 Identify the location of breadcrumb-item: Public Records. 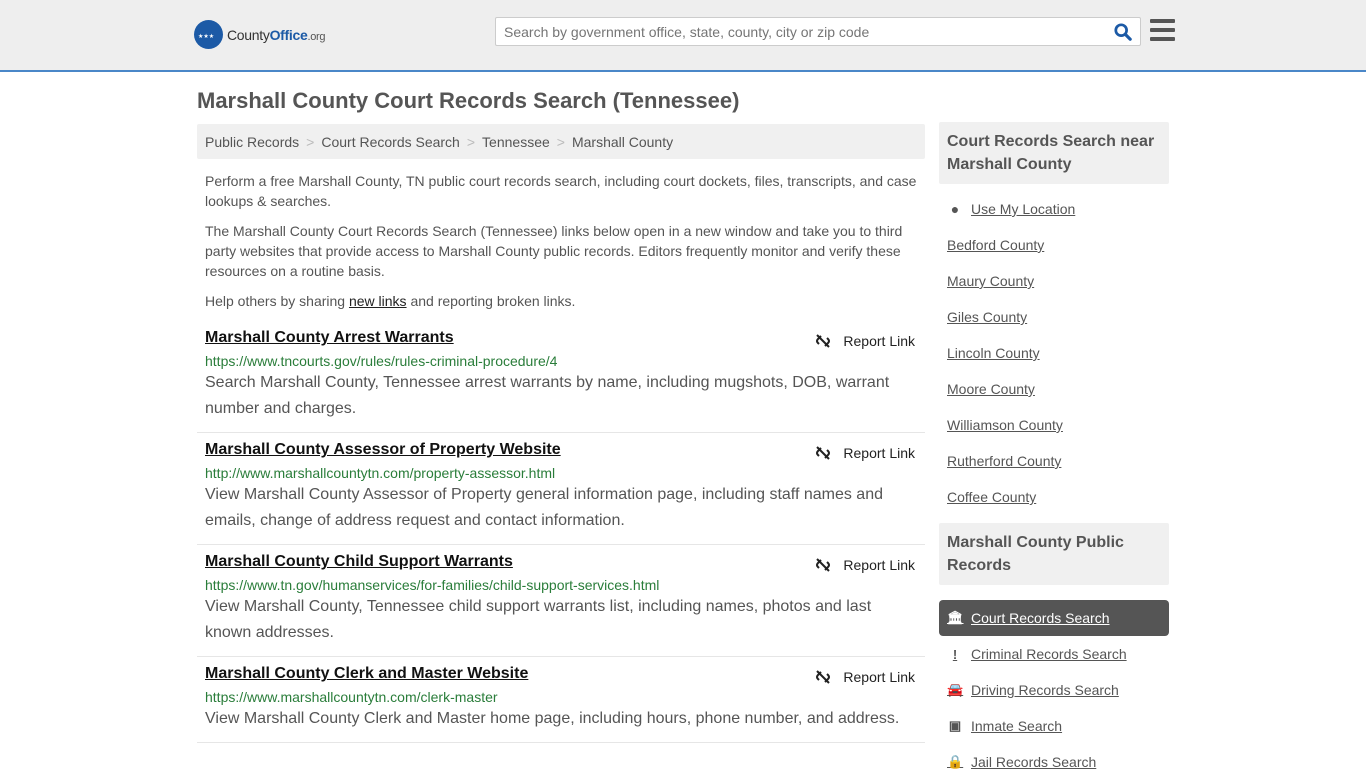
(252, 142).